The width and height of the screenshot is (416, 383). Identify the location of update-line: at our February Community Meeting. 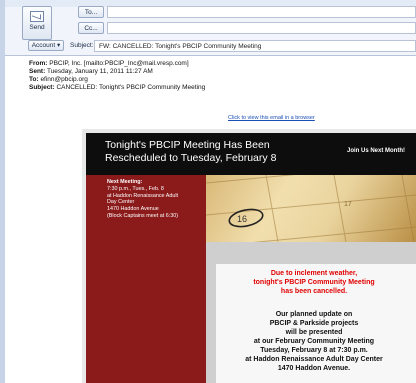
(314, 341).